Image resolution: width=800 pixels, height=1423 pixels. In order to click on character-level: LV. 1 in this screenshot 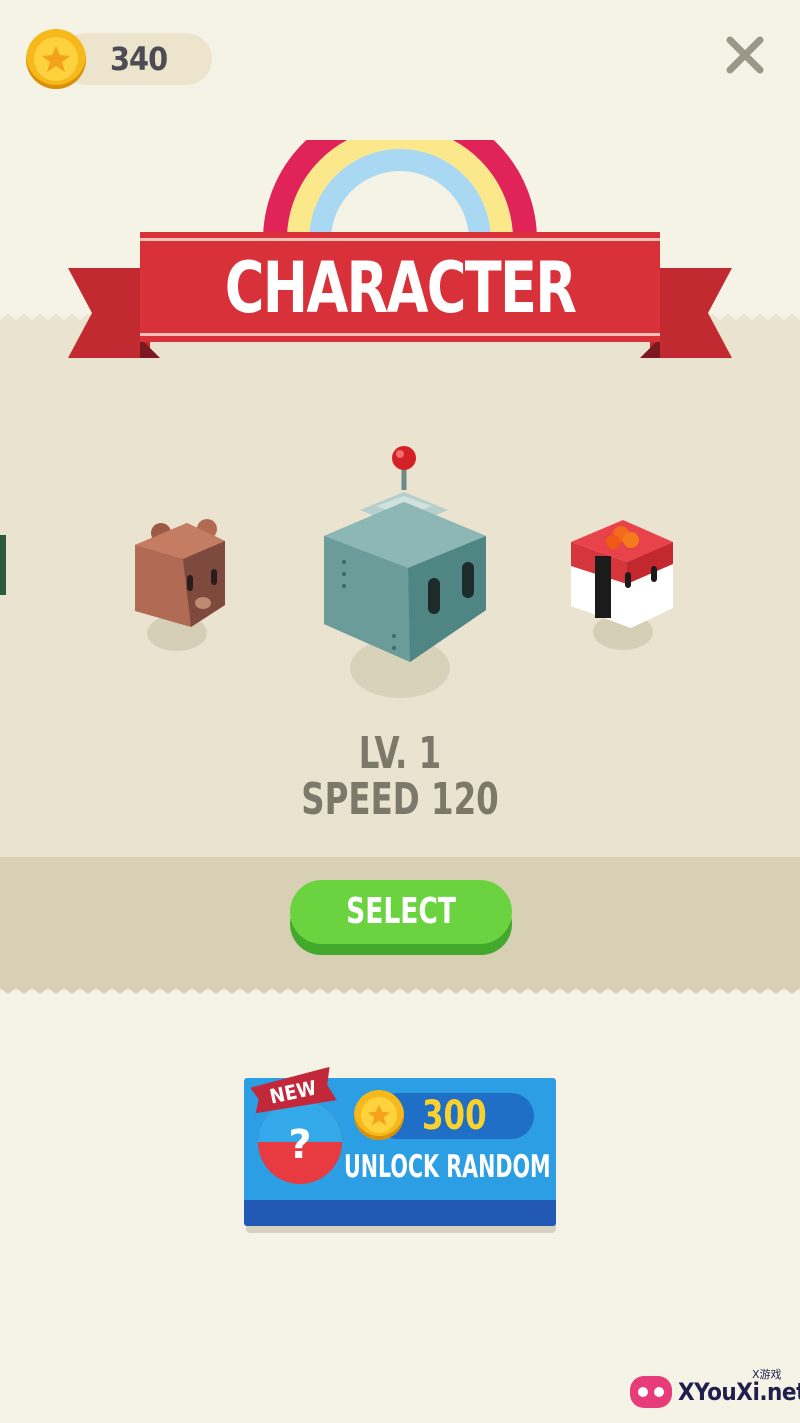, I will do `click(400, 753)`.